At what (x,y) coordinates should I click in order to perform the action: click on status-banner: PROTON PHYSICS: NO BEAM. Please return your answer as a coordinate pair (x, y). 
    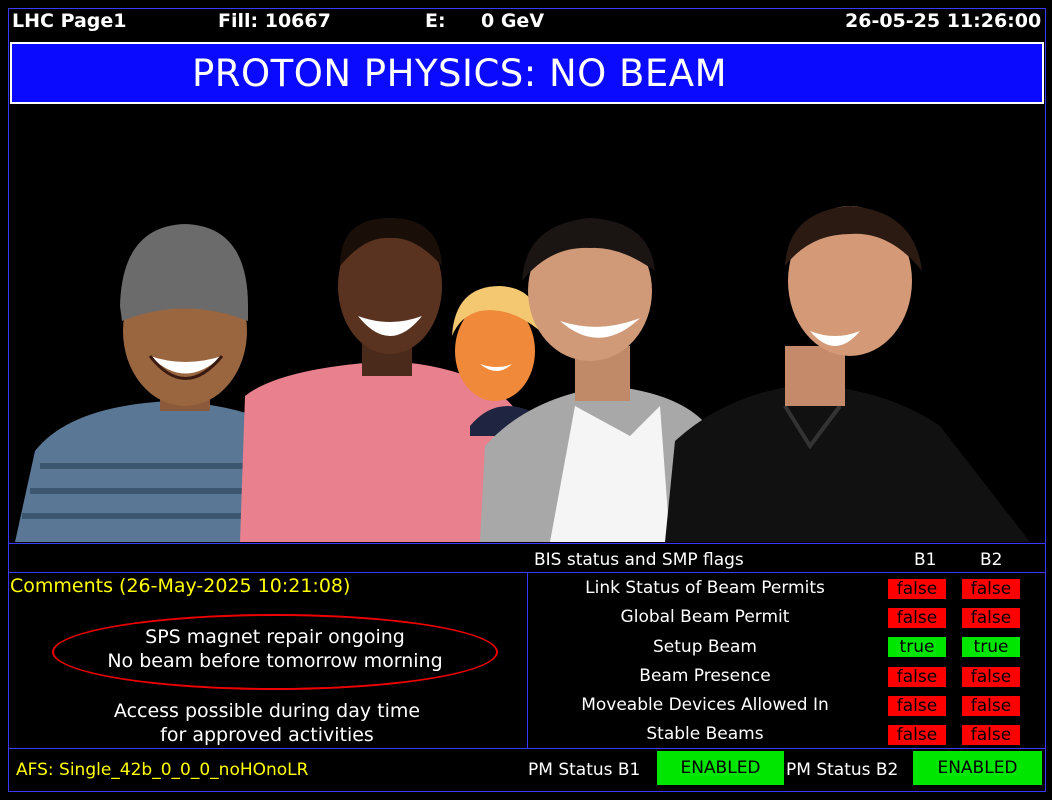
    Looking at the image, I should click on (527, 73).